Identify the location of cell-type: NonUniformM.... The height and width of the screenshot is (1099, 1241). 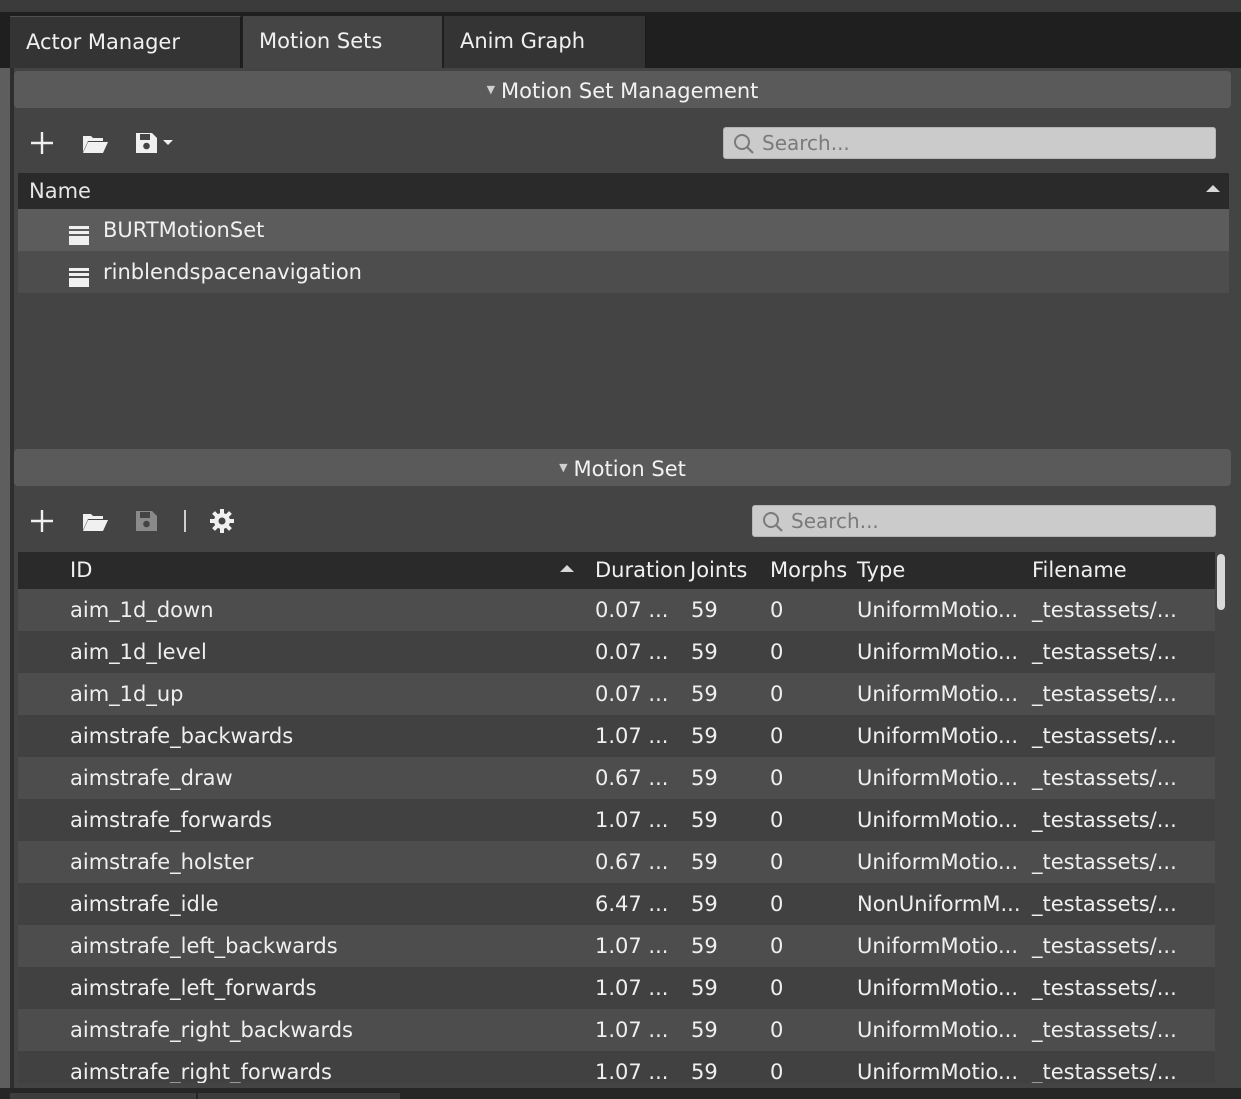
(939, 904).